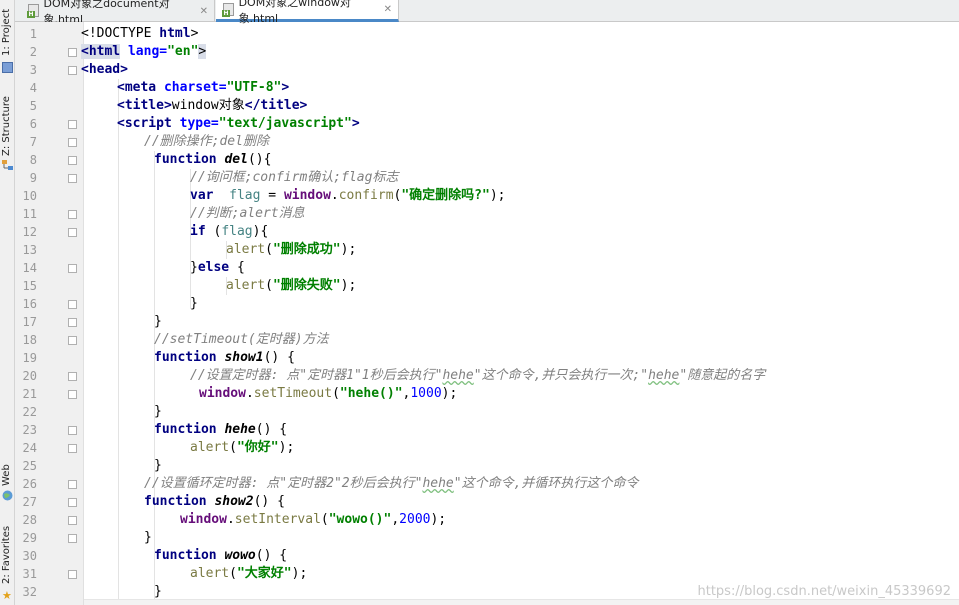 The height and width of the screenshot is (605, 959). I want to click on code-line-28: window.setInterval("wowo()",2000);, so click(313, 519).